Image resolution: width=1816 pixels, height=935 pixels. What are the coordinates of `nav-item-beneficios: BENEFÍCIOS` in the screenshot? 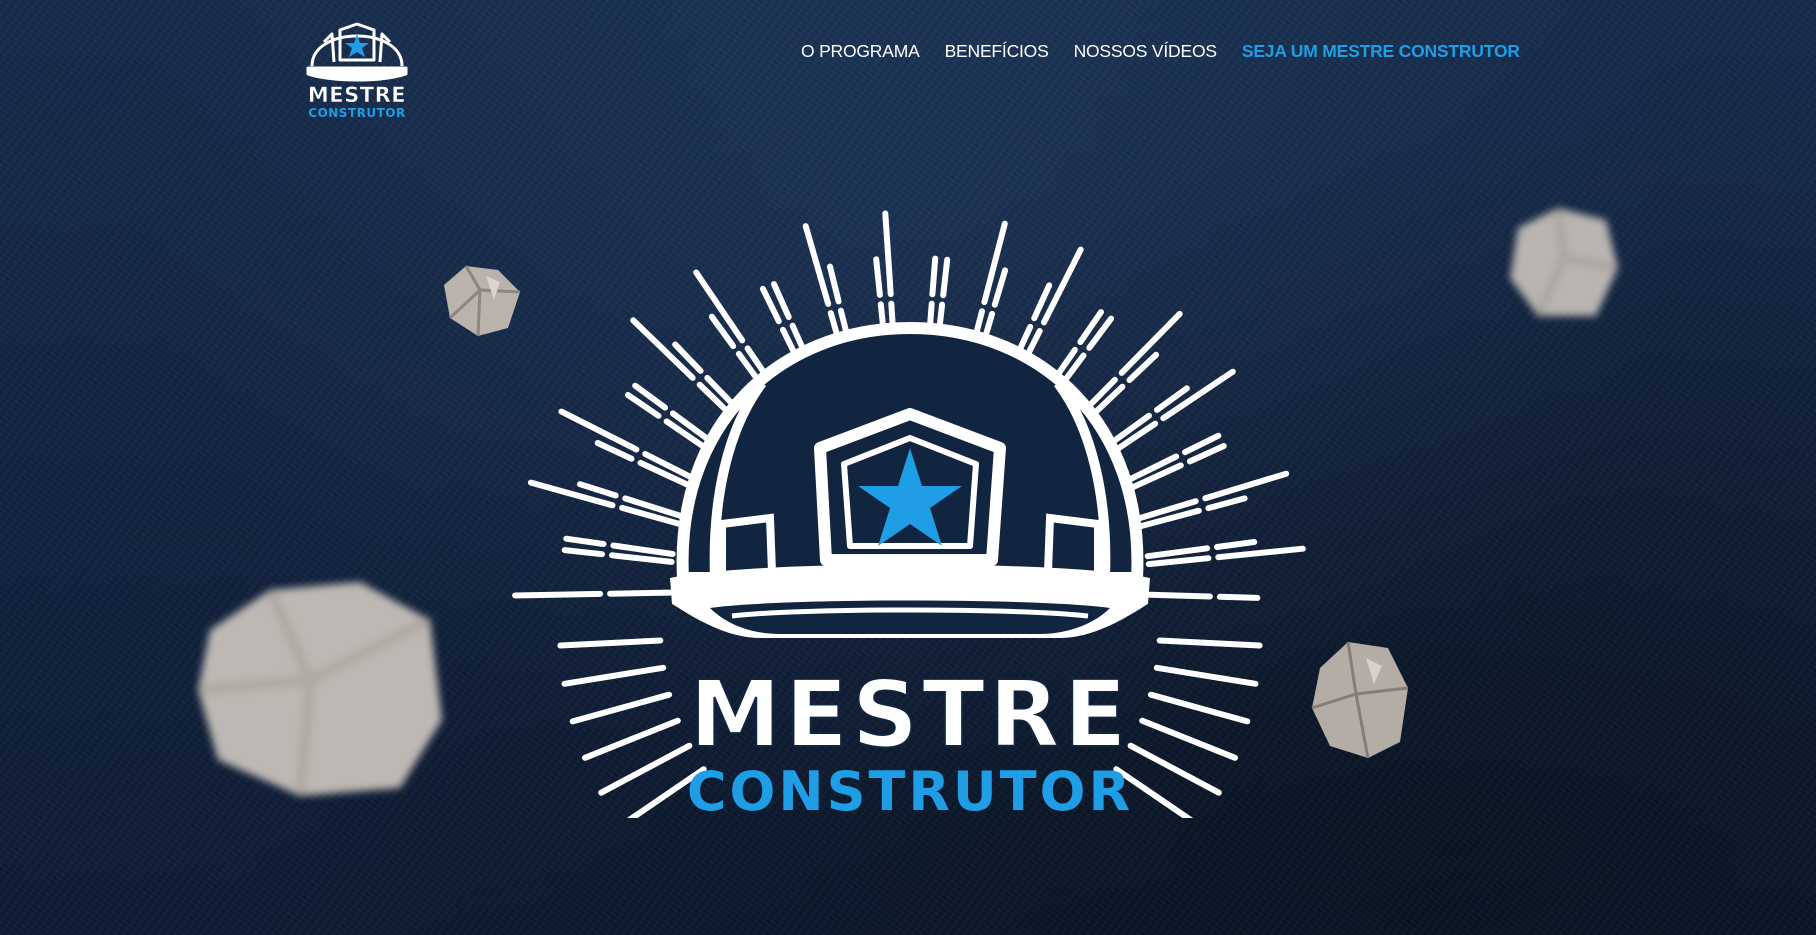 It's located at (997, 51).